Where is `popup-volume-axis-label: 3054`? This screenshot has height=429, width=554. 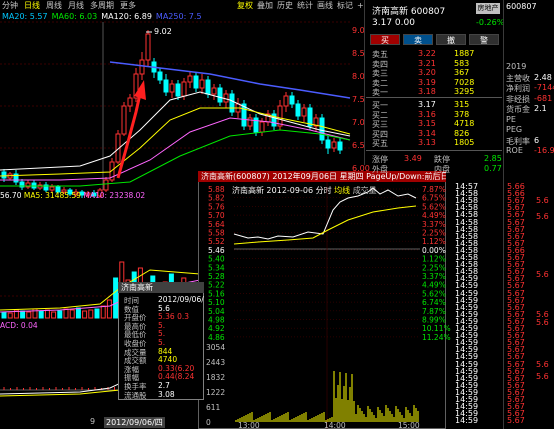
popup-volume-axis-label: 3054 is located at coordinates (215, 347).